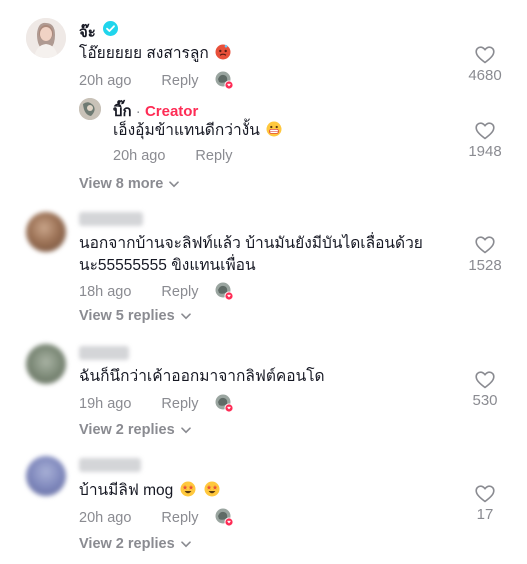 This screenshot has height=564, width=527. Describe the element at coordinates (485, 265) in the screenshot. I see `like-count: 1528` at that location.